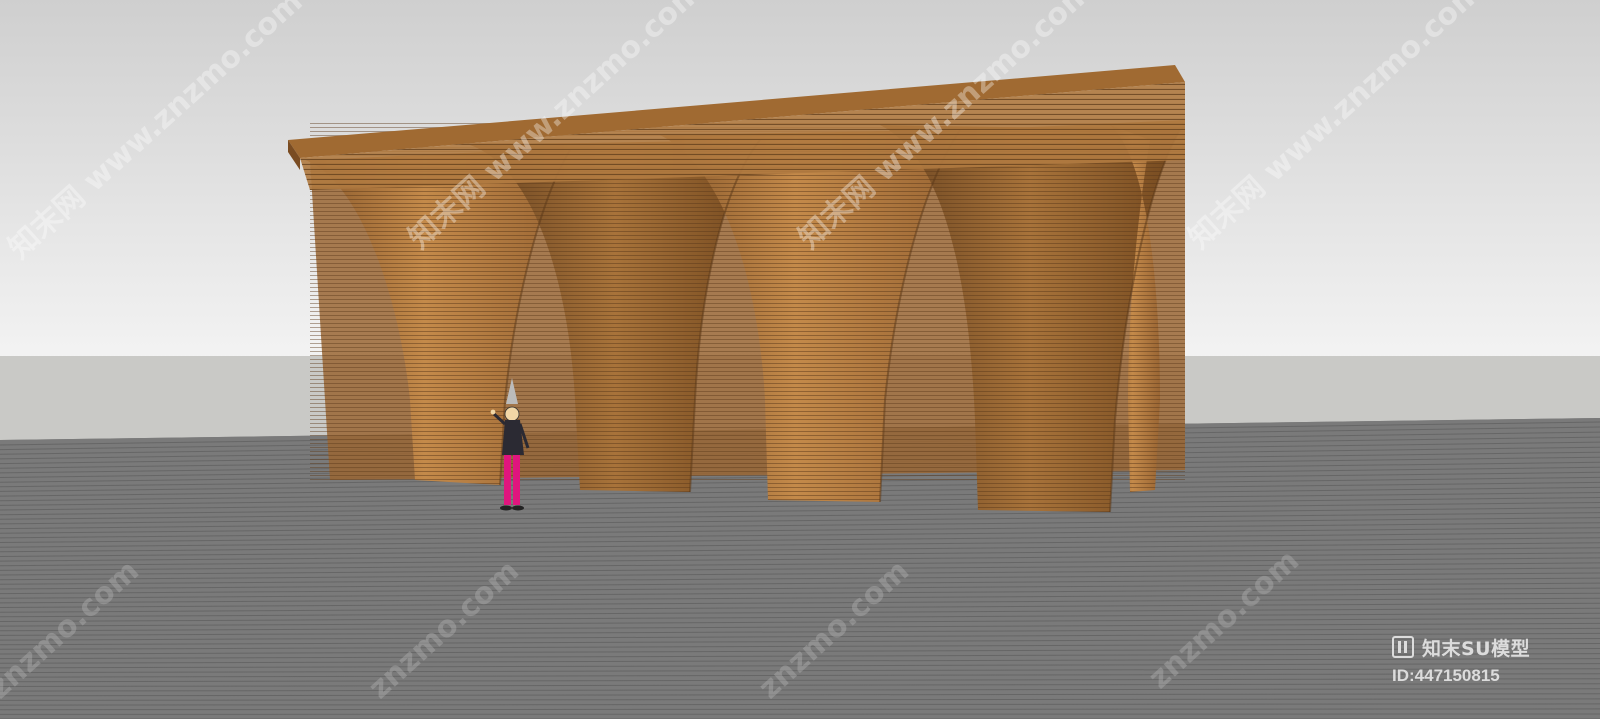 The height and width of the screenshot is (719, 1600). What do you see at coordinates (1482, 664) in the screenshot?
I see `brand-watermark: 知末SU模型 ID:447150815` at bounding box center [1482, 664].